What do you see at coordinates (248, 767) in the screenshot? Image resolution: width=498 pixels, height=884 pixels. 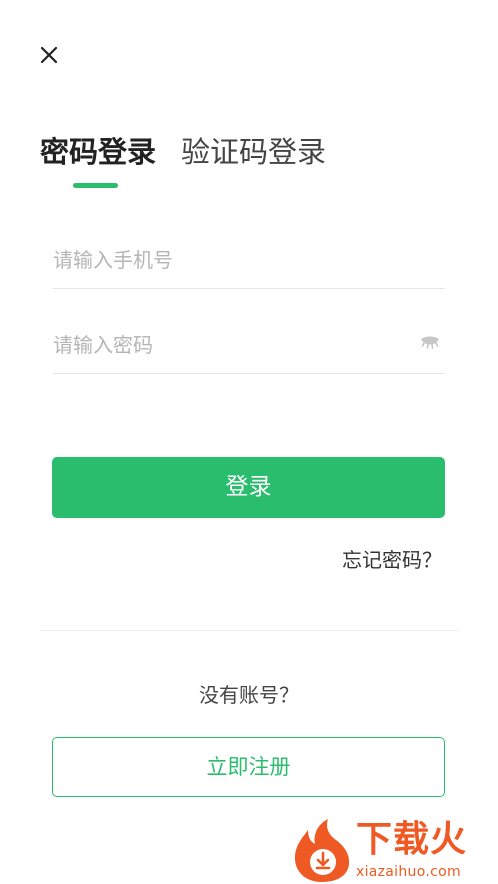 I see `register-button: 立即注册` at bounding box center [248, 767].